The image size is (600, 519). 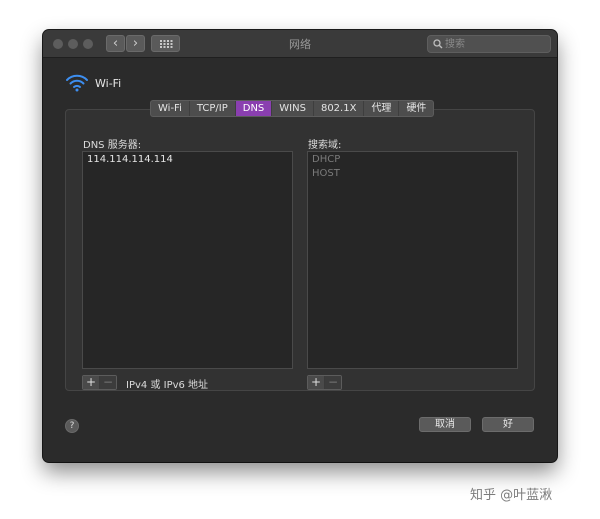 What do you see at coordinates (416, 108) in the screenshot?
I see `tab-hardware: 硬件` at bounding box center [416, 108].